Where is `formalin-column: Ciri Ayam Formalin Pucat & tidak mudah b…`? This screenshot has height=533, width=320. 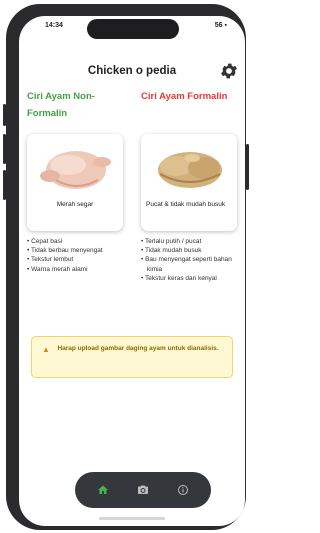
formalin-column: Ciri Ayam Formalin Pucat & tidak mudah b… is located at coordinates (189, 185).